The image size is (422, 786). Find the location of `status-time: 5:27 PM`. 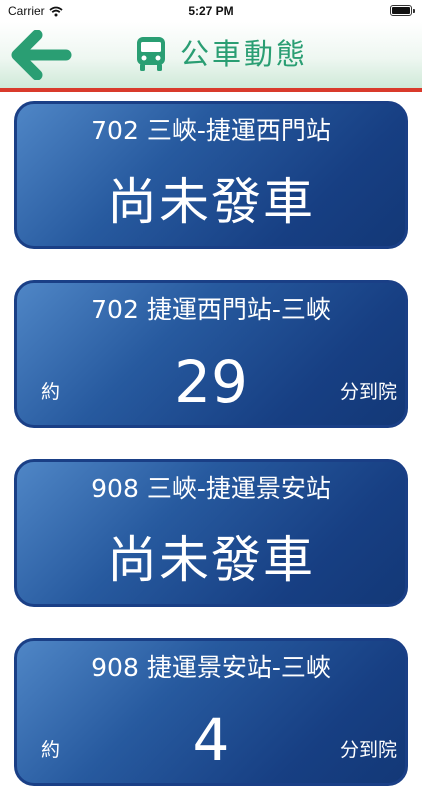

status-time: 5:27 PM is located at coordinates (211, 11).